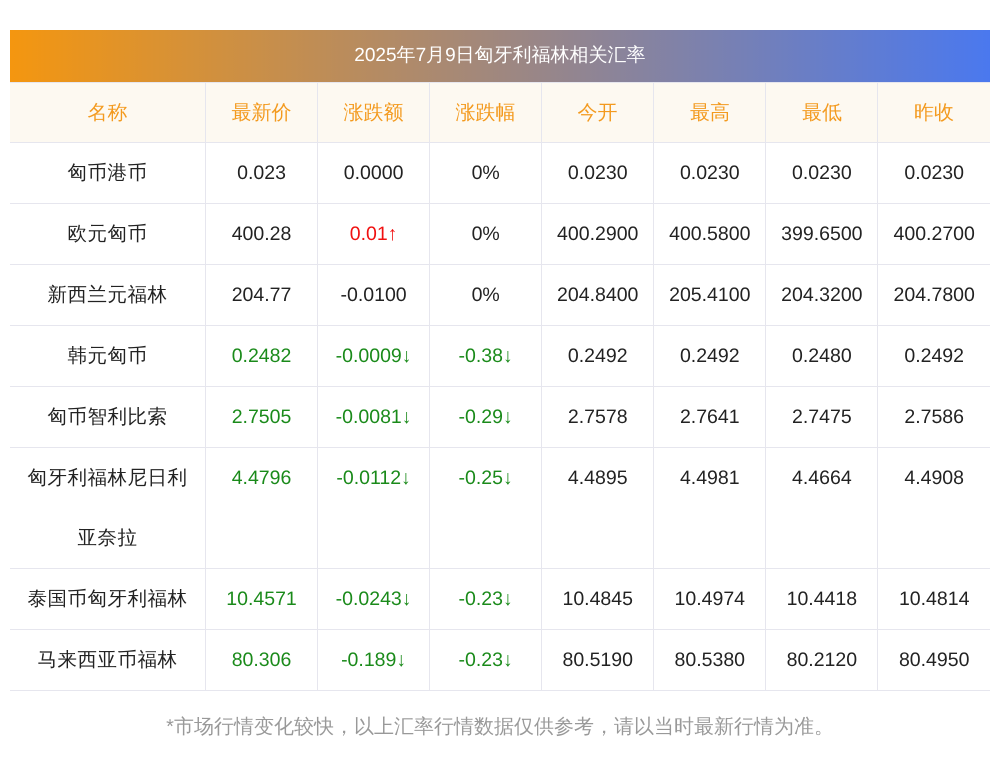 This screenshot has height=757, width=1000. I want to click on table-cell: 399.6500, so click(822, 234).